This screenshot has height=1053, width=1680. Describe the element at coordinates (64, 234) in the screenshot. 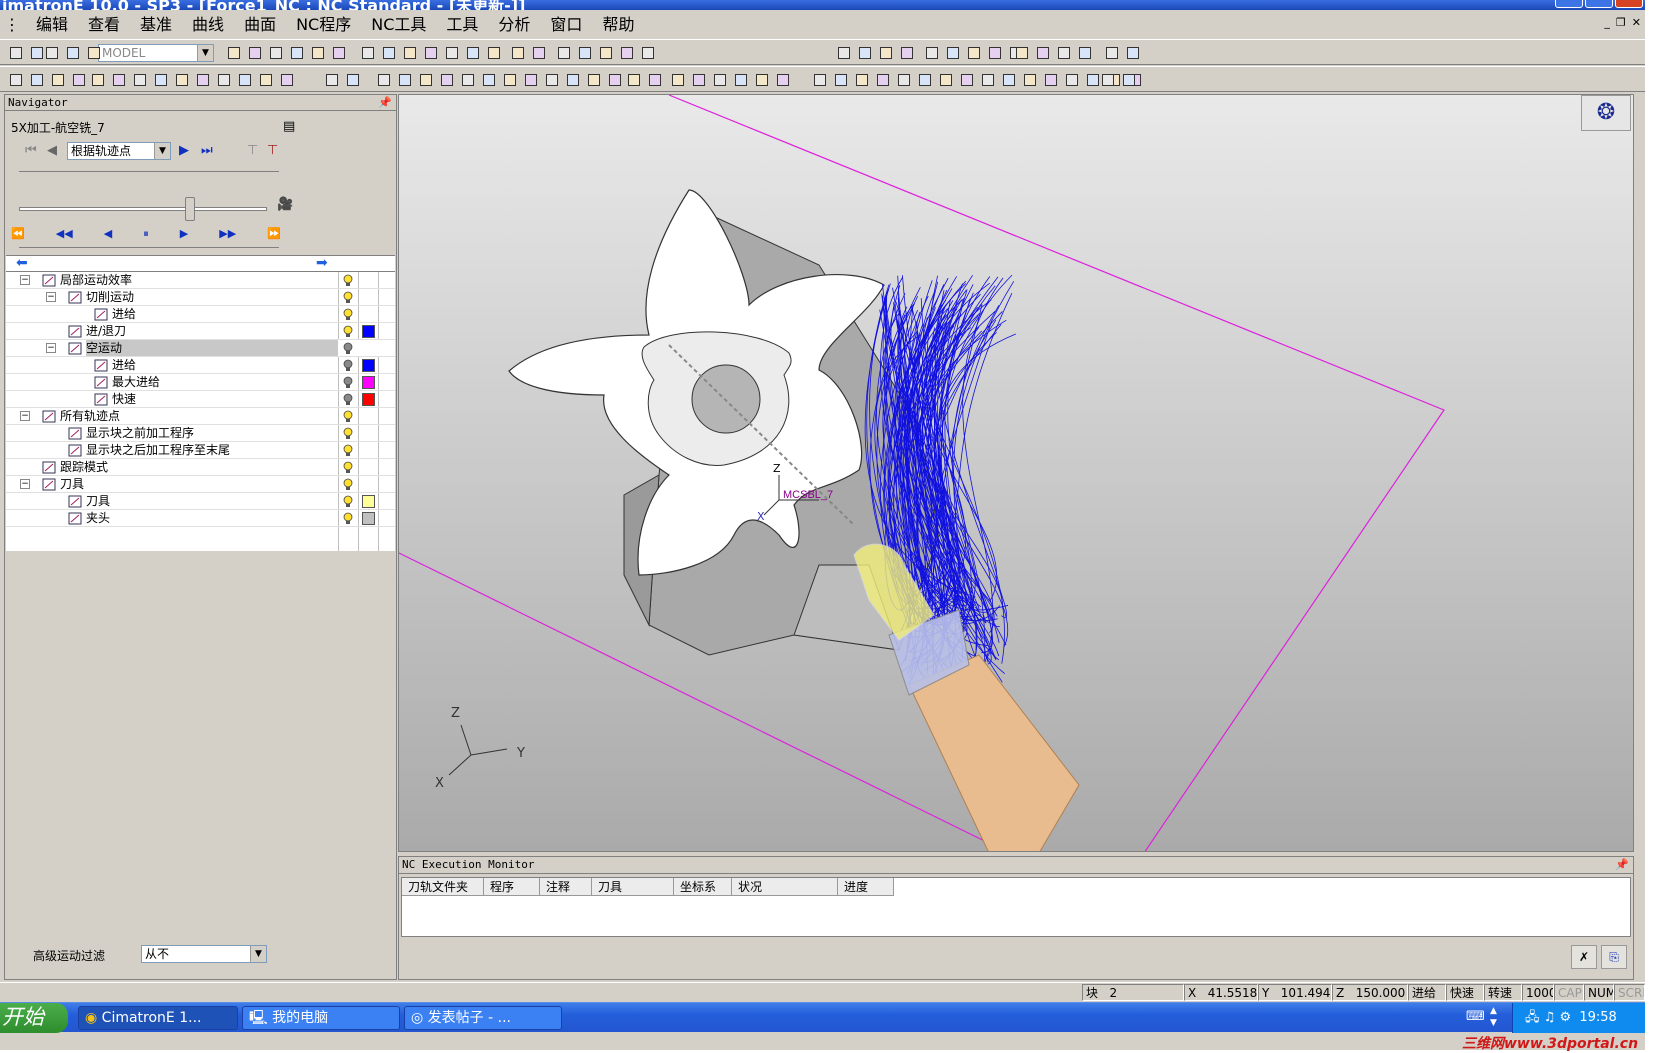

I see `rewind-icon: ◀◀` at that location.